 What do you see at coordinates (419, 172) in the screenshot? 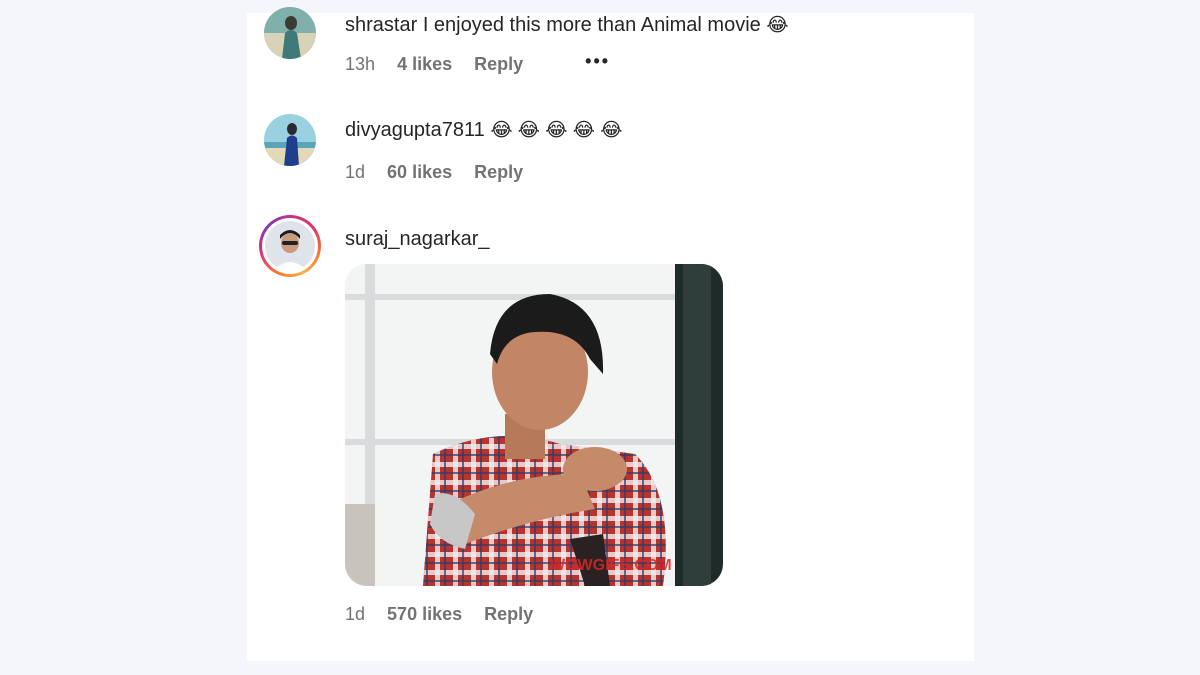
I see `likes-count: 60 likes` at bounding box center [419, 172].